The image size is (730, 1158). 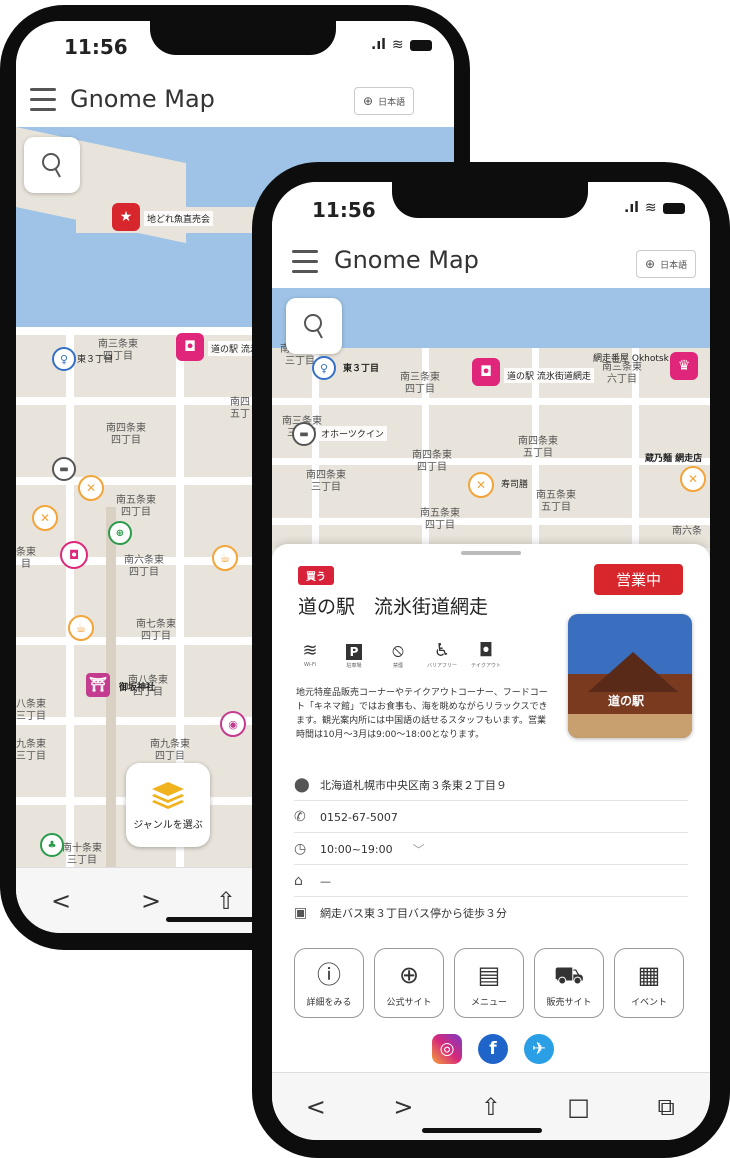 What do you see at coordinates (491, 881) in the screenshot?
I see `price-row: ⌂ —` at bounding box center [491, 881].